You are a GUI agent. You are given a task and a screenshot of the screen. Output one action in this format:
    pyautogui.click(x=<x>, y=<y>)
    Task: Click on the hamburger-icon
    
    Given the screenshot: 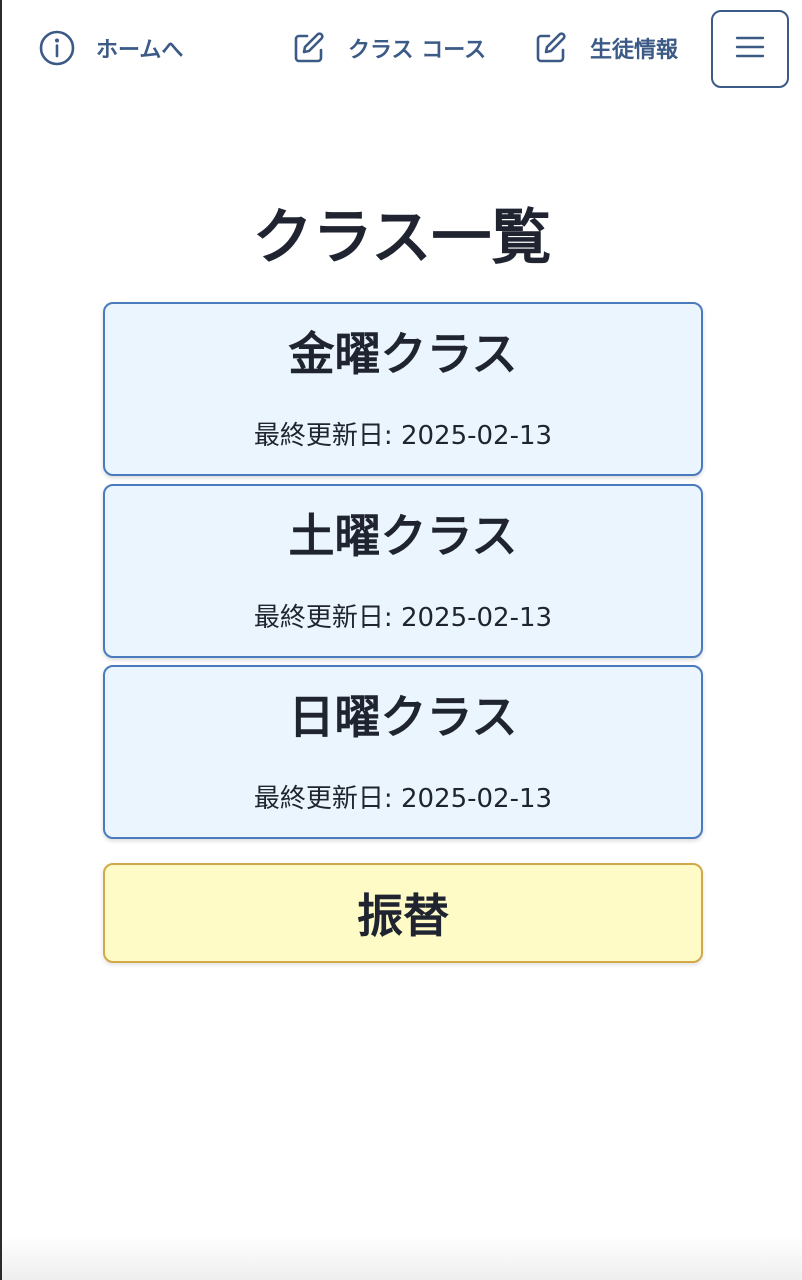 What is the action you would take?
    pyautogui.click(x=750, y=49)
    